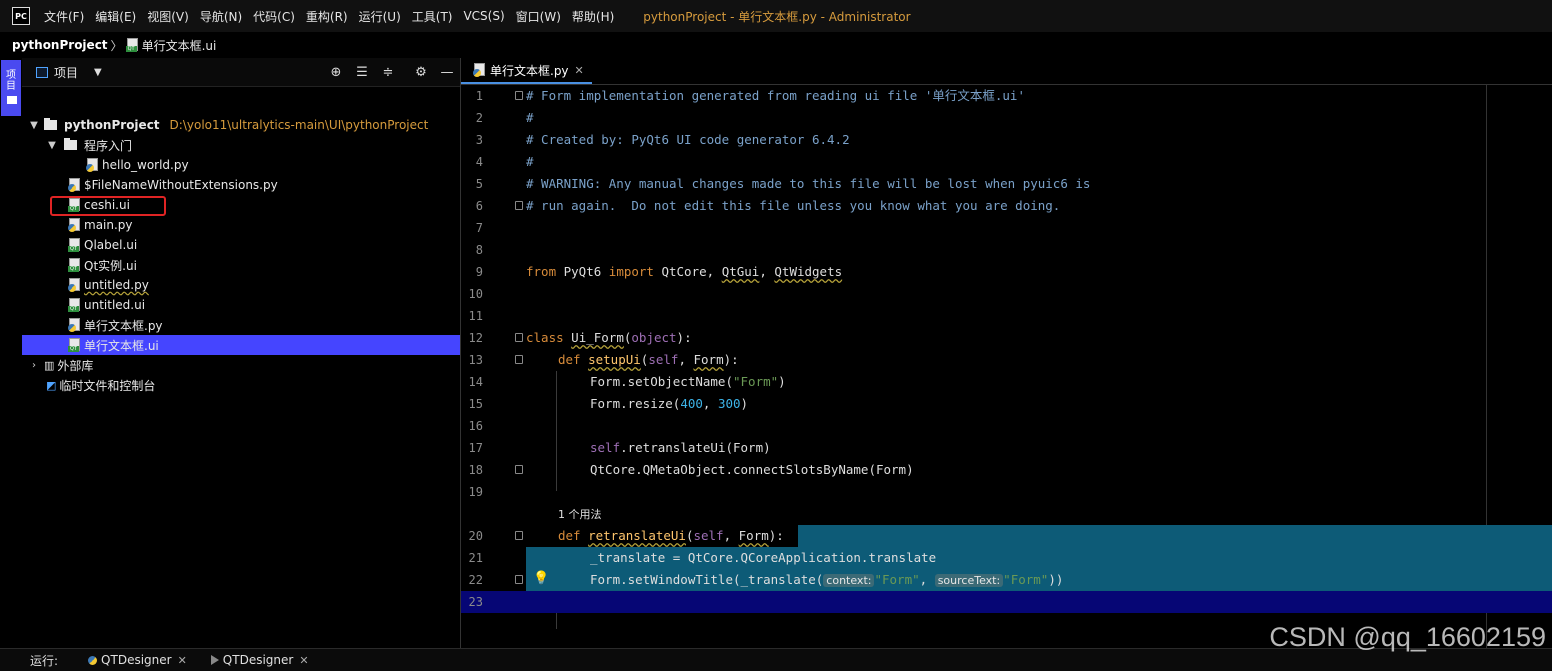  What do you see at coordinates (475, 338) in the screenshot?
I see `line-number: 12` at bounding box center [475, 338].